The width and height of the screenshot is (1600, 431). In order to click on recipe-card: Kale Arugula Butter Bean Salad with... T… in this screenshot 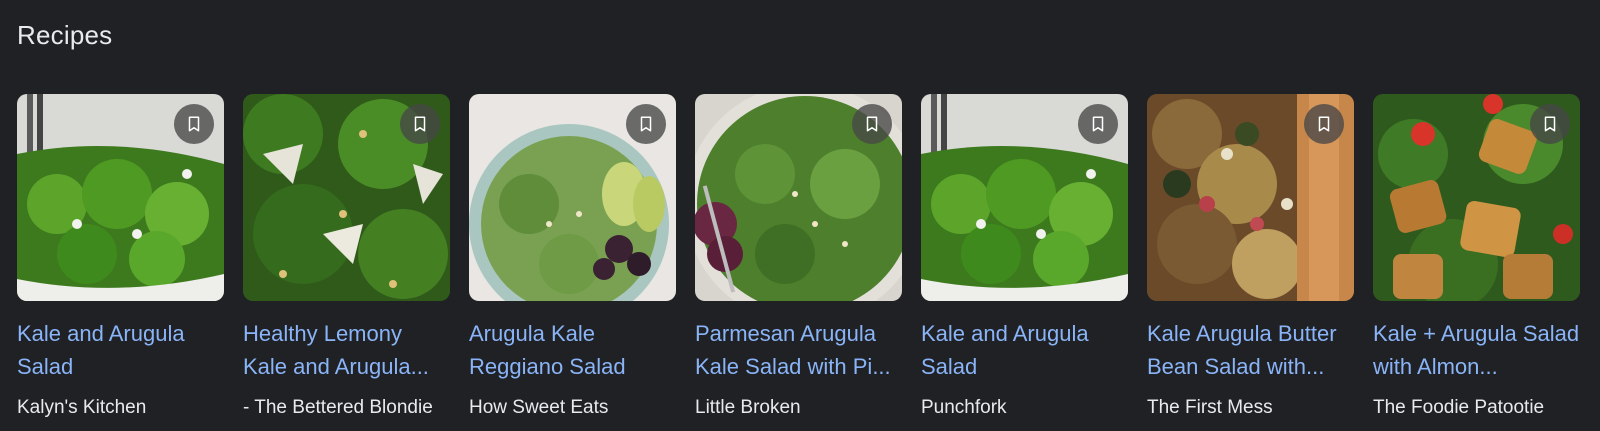, I will do `click(1250, 257)`.